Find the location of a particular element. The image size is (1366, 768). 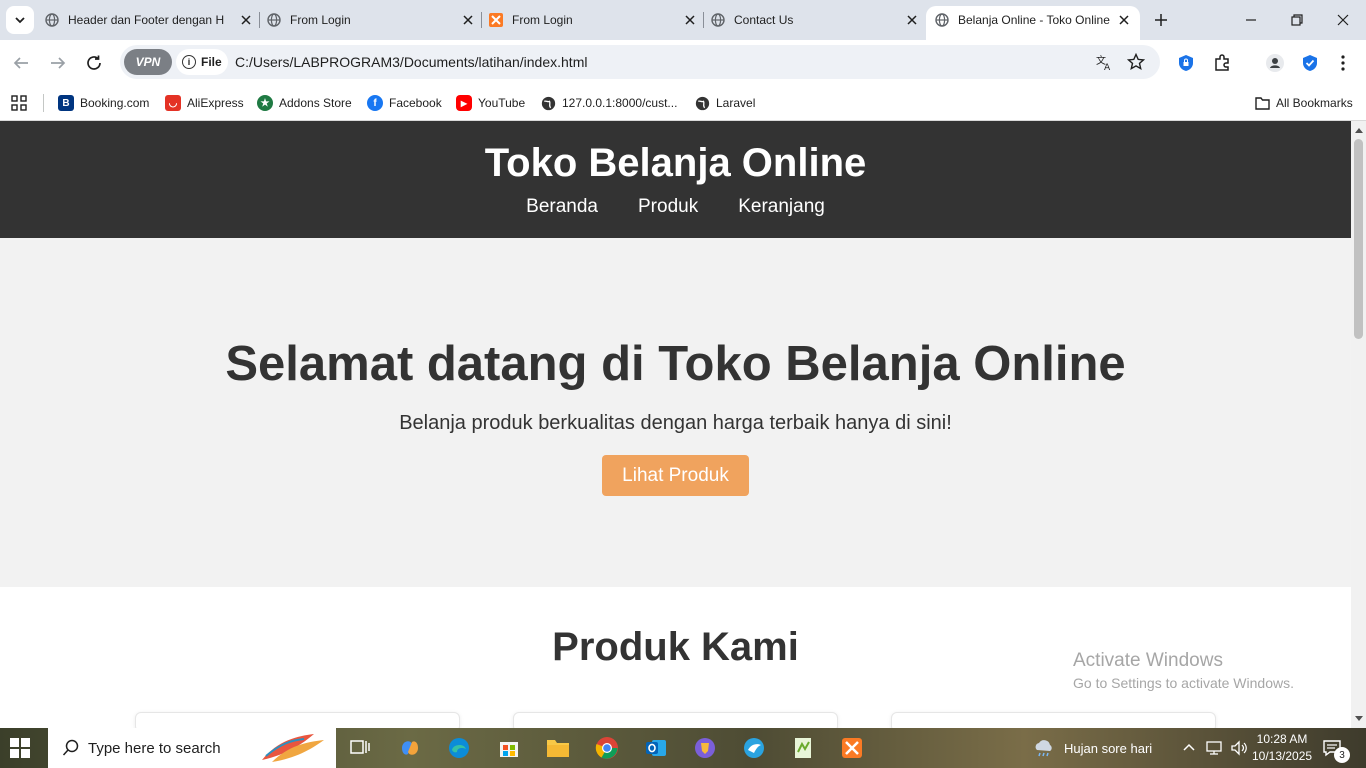

notification-center-button: 3 is located at coordinates (1336, 748).